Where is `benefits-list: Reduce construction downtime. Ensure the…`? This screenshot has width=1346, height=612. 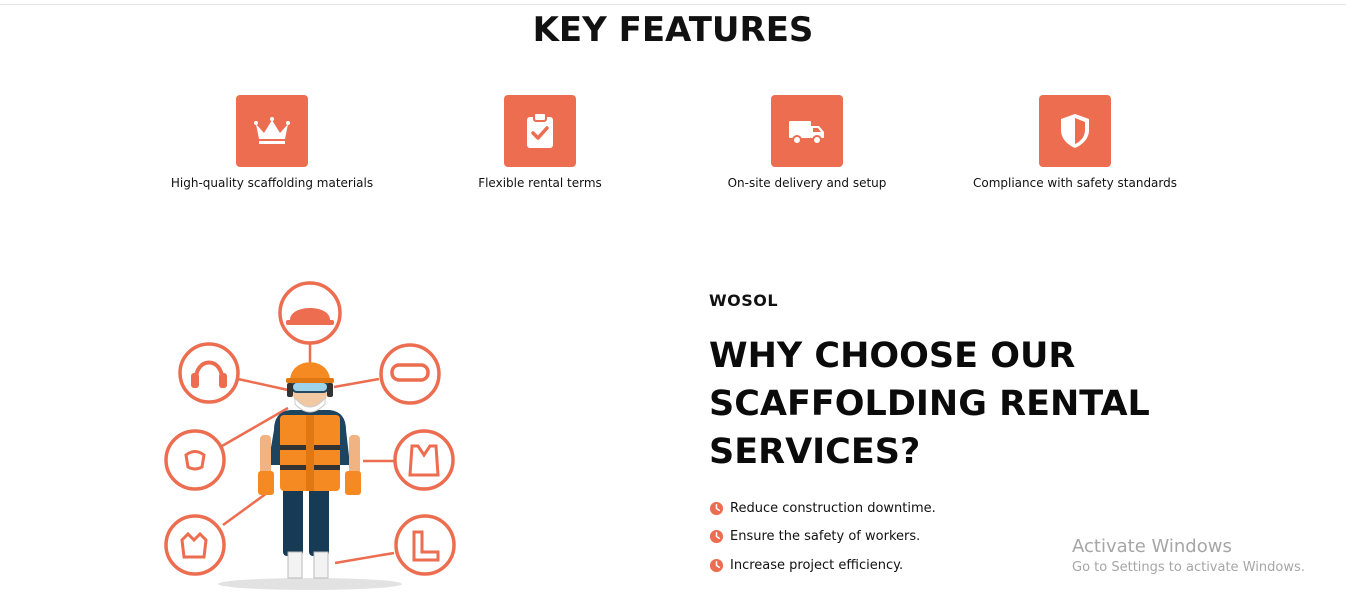
benefits-list: Reduce construction downtime. Ensure the… is located at coordinates (822, 537).